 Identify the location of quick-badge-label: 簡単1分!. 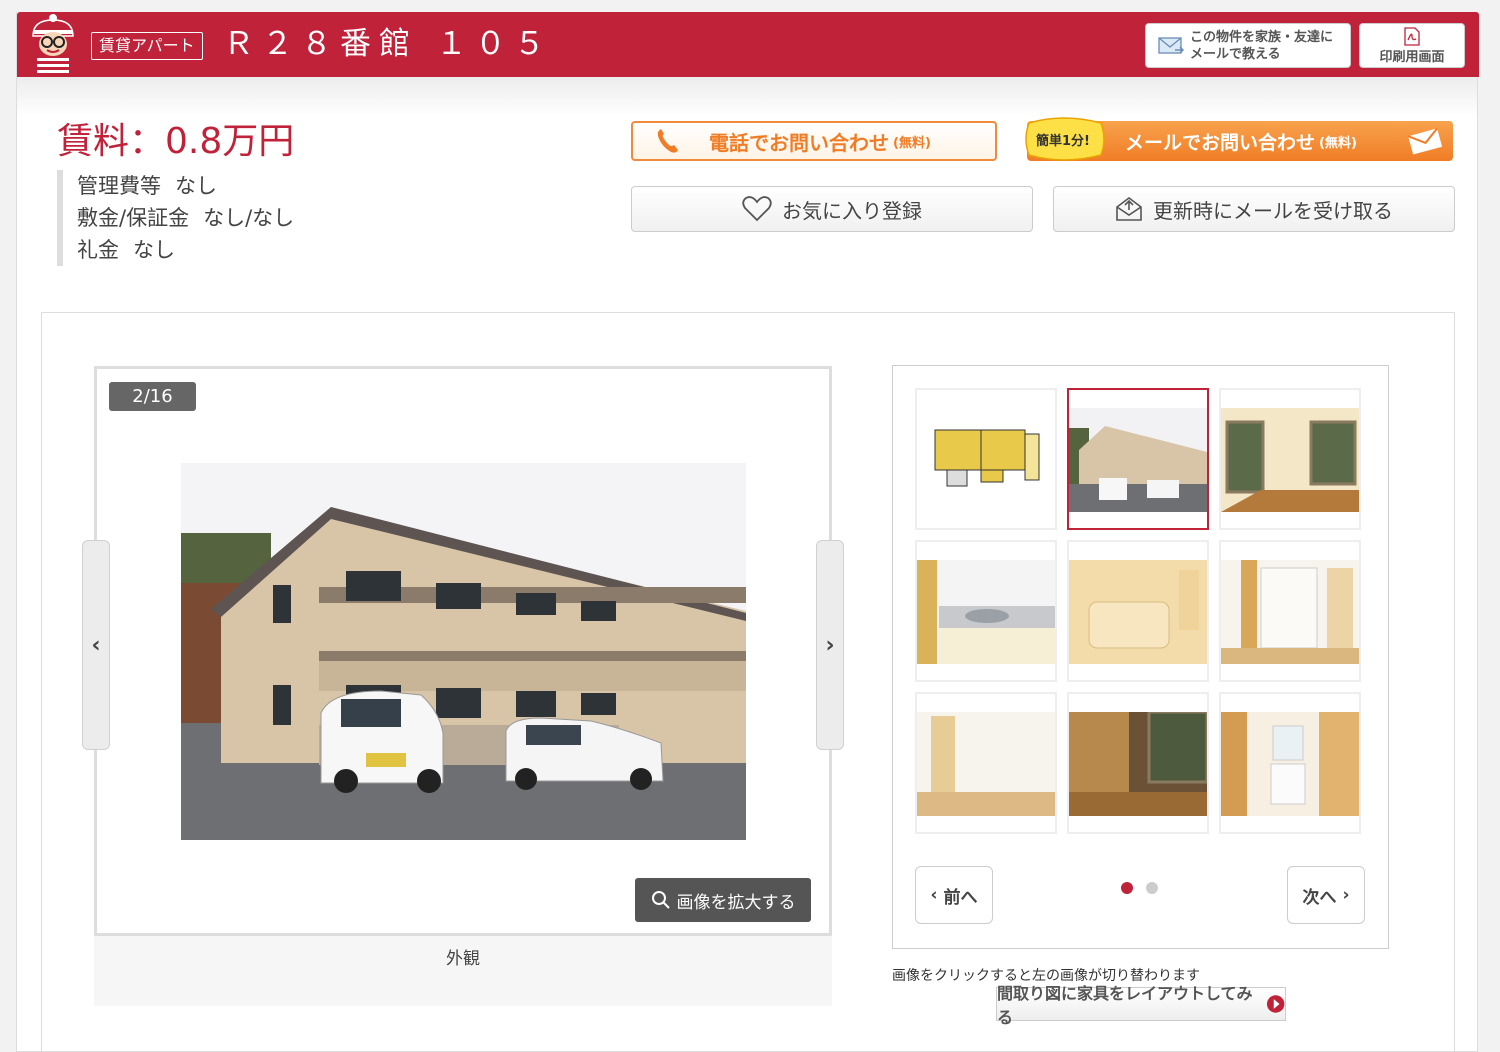
(1062, 141).